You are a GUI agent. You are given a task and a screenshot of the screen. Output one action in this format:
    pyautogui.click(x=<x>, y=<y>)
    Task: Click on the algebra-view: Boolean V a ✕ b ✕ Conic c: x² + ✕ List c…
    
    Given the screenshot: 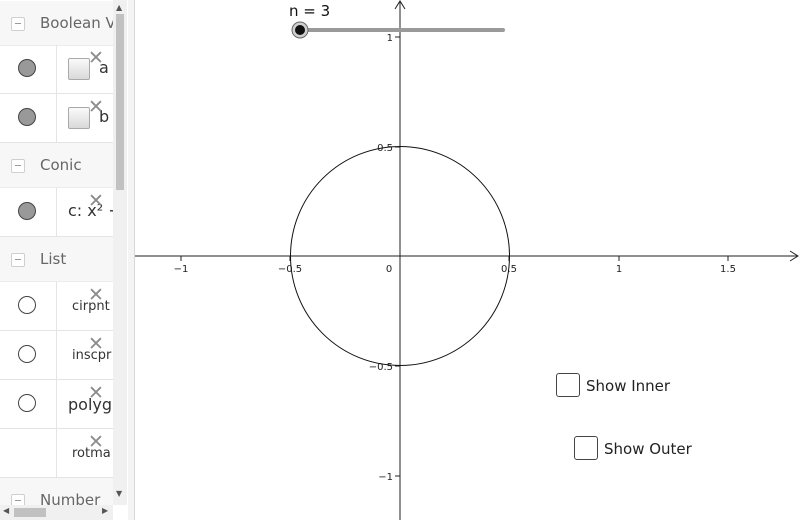 What is the action you would take?
    pyautogui.click(x=56, y=260)
    